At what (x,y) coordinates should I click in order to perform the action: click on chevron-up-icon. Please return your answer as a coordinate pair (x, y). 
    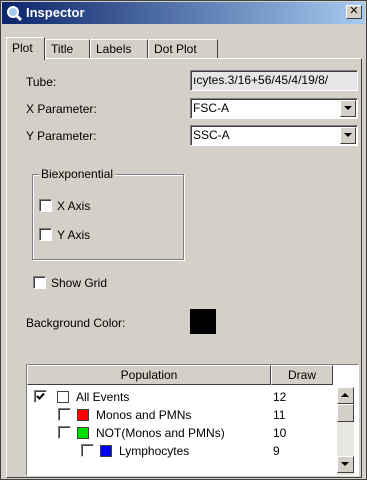
    Looking at the image, I should click on (345, 395).